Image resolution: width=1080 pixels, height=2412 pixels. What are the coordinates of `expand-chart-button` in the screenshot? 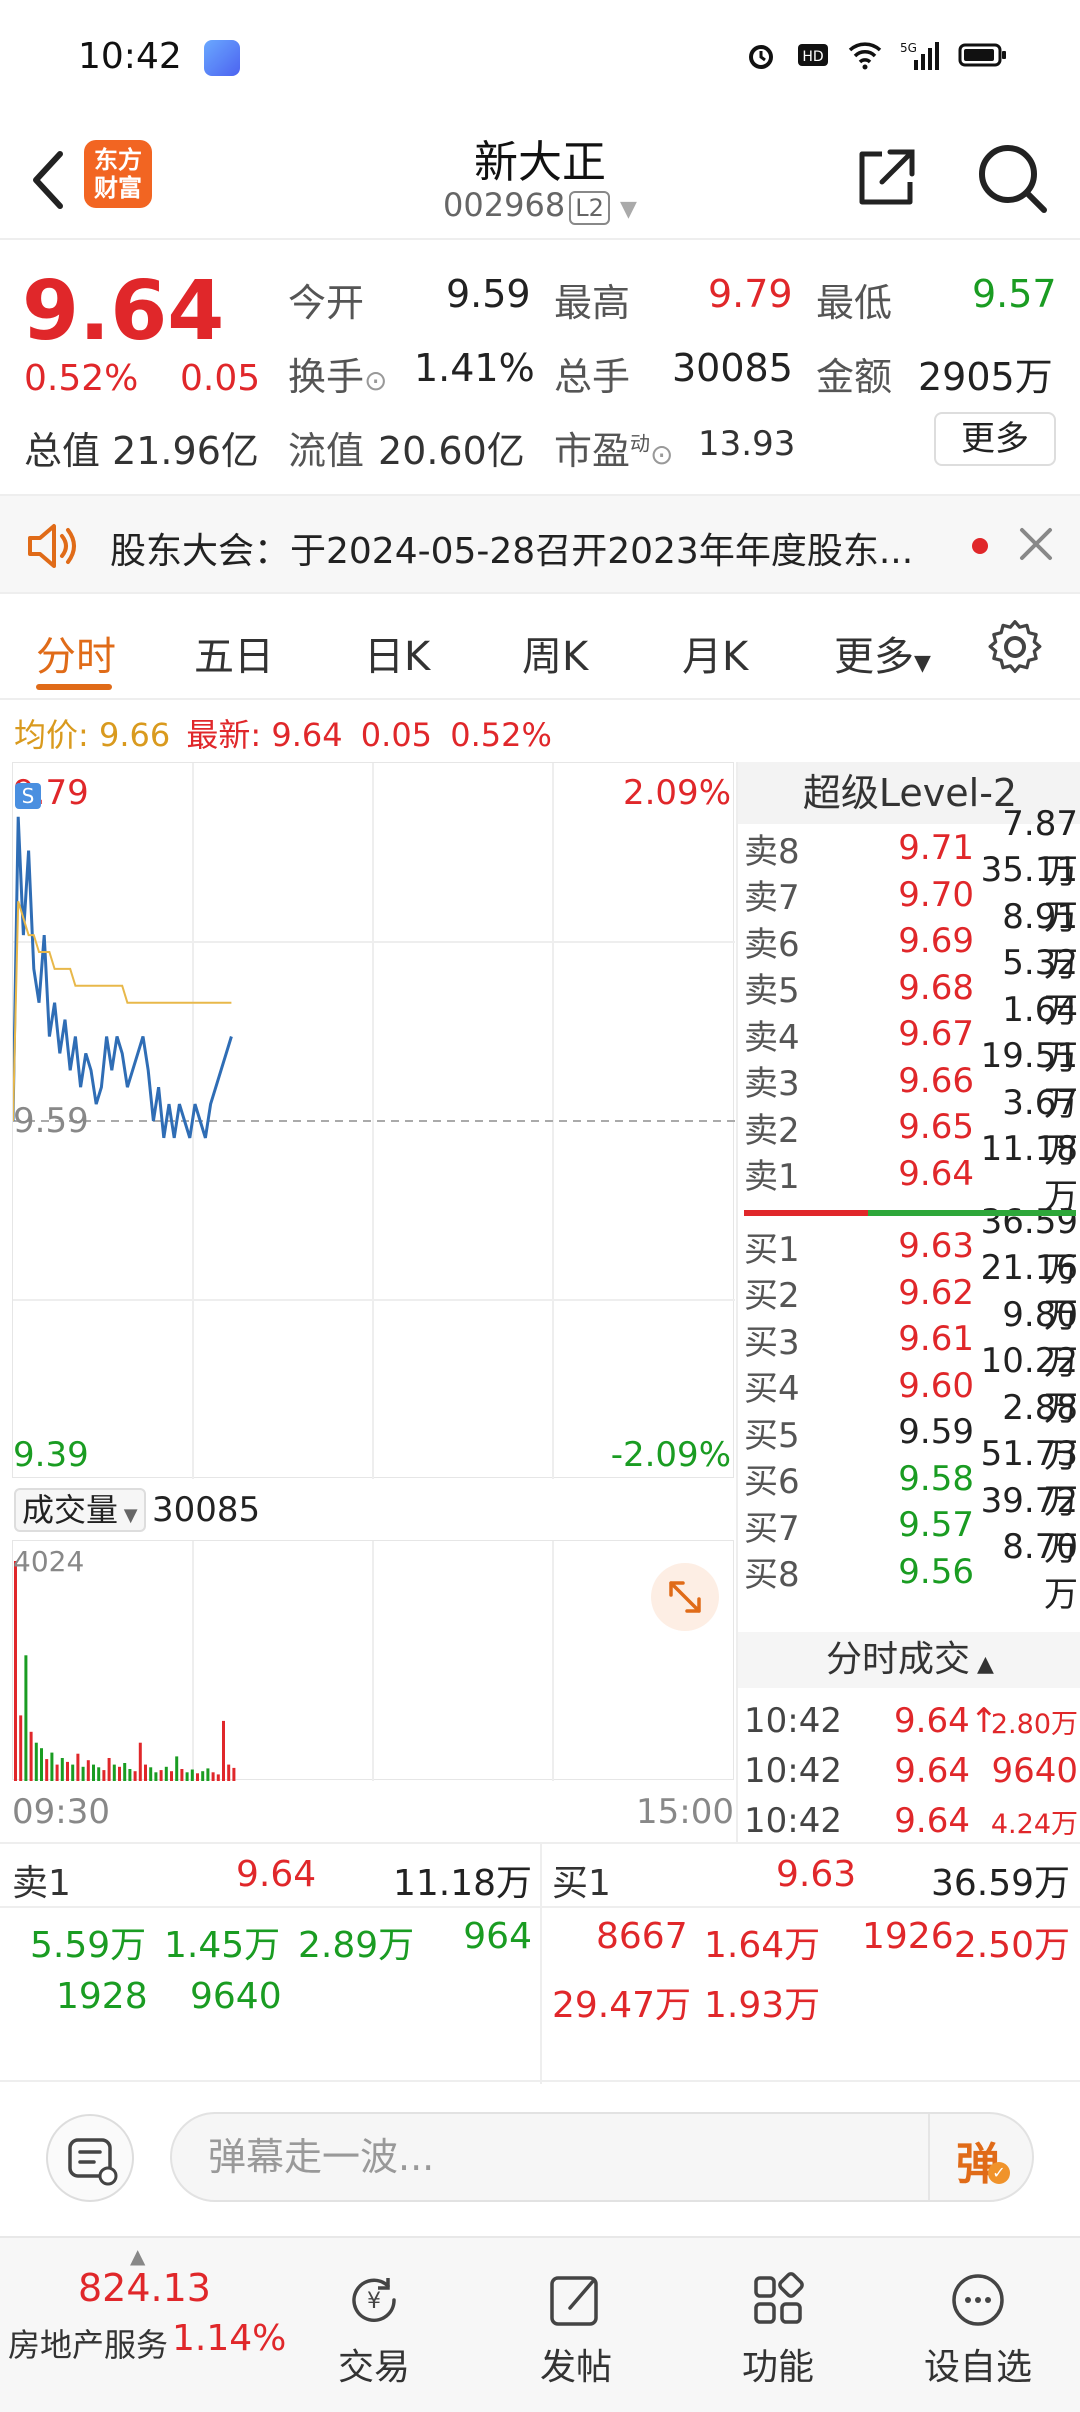 It's located at (685, 1597).